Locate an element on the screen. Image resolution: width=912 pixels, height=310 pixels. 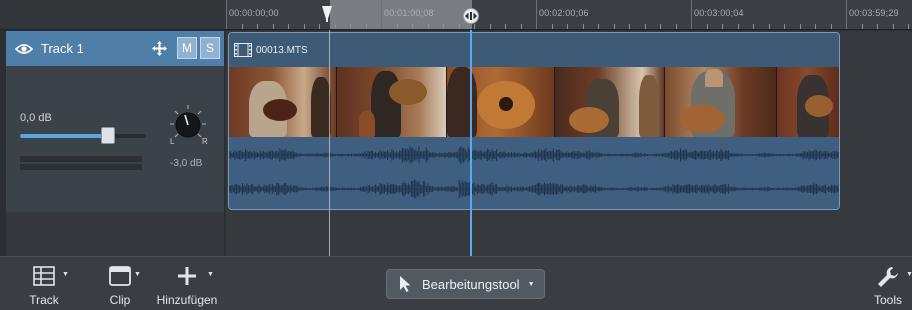
edit-tool-dropdown: Bearbeitungstool ▼ is located at coordinates (465, 284).